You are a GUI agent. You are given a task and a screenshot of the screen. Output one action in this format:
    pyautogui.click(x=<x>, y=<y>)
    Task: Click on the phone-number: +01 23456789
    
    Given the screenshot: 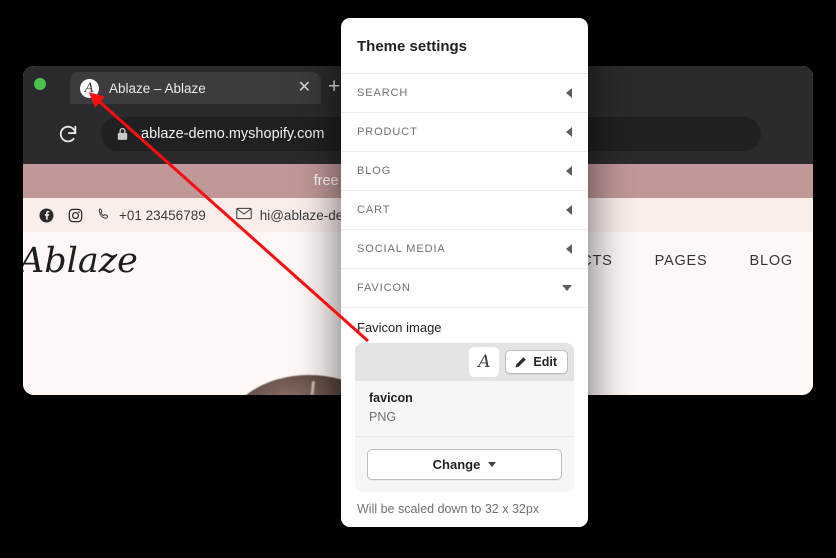 What is the action you would take?
    pyautogui.click(x=162, y=215)
    